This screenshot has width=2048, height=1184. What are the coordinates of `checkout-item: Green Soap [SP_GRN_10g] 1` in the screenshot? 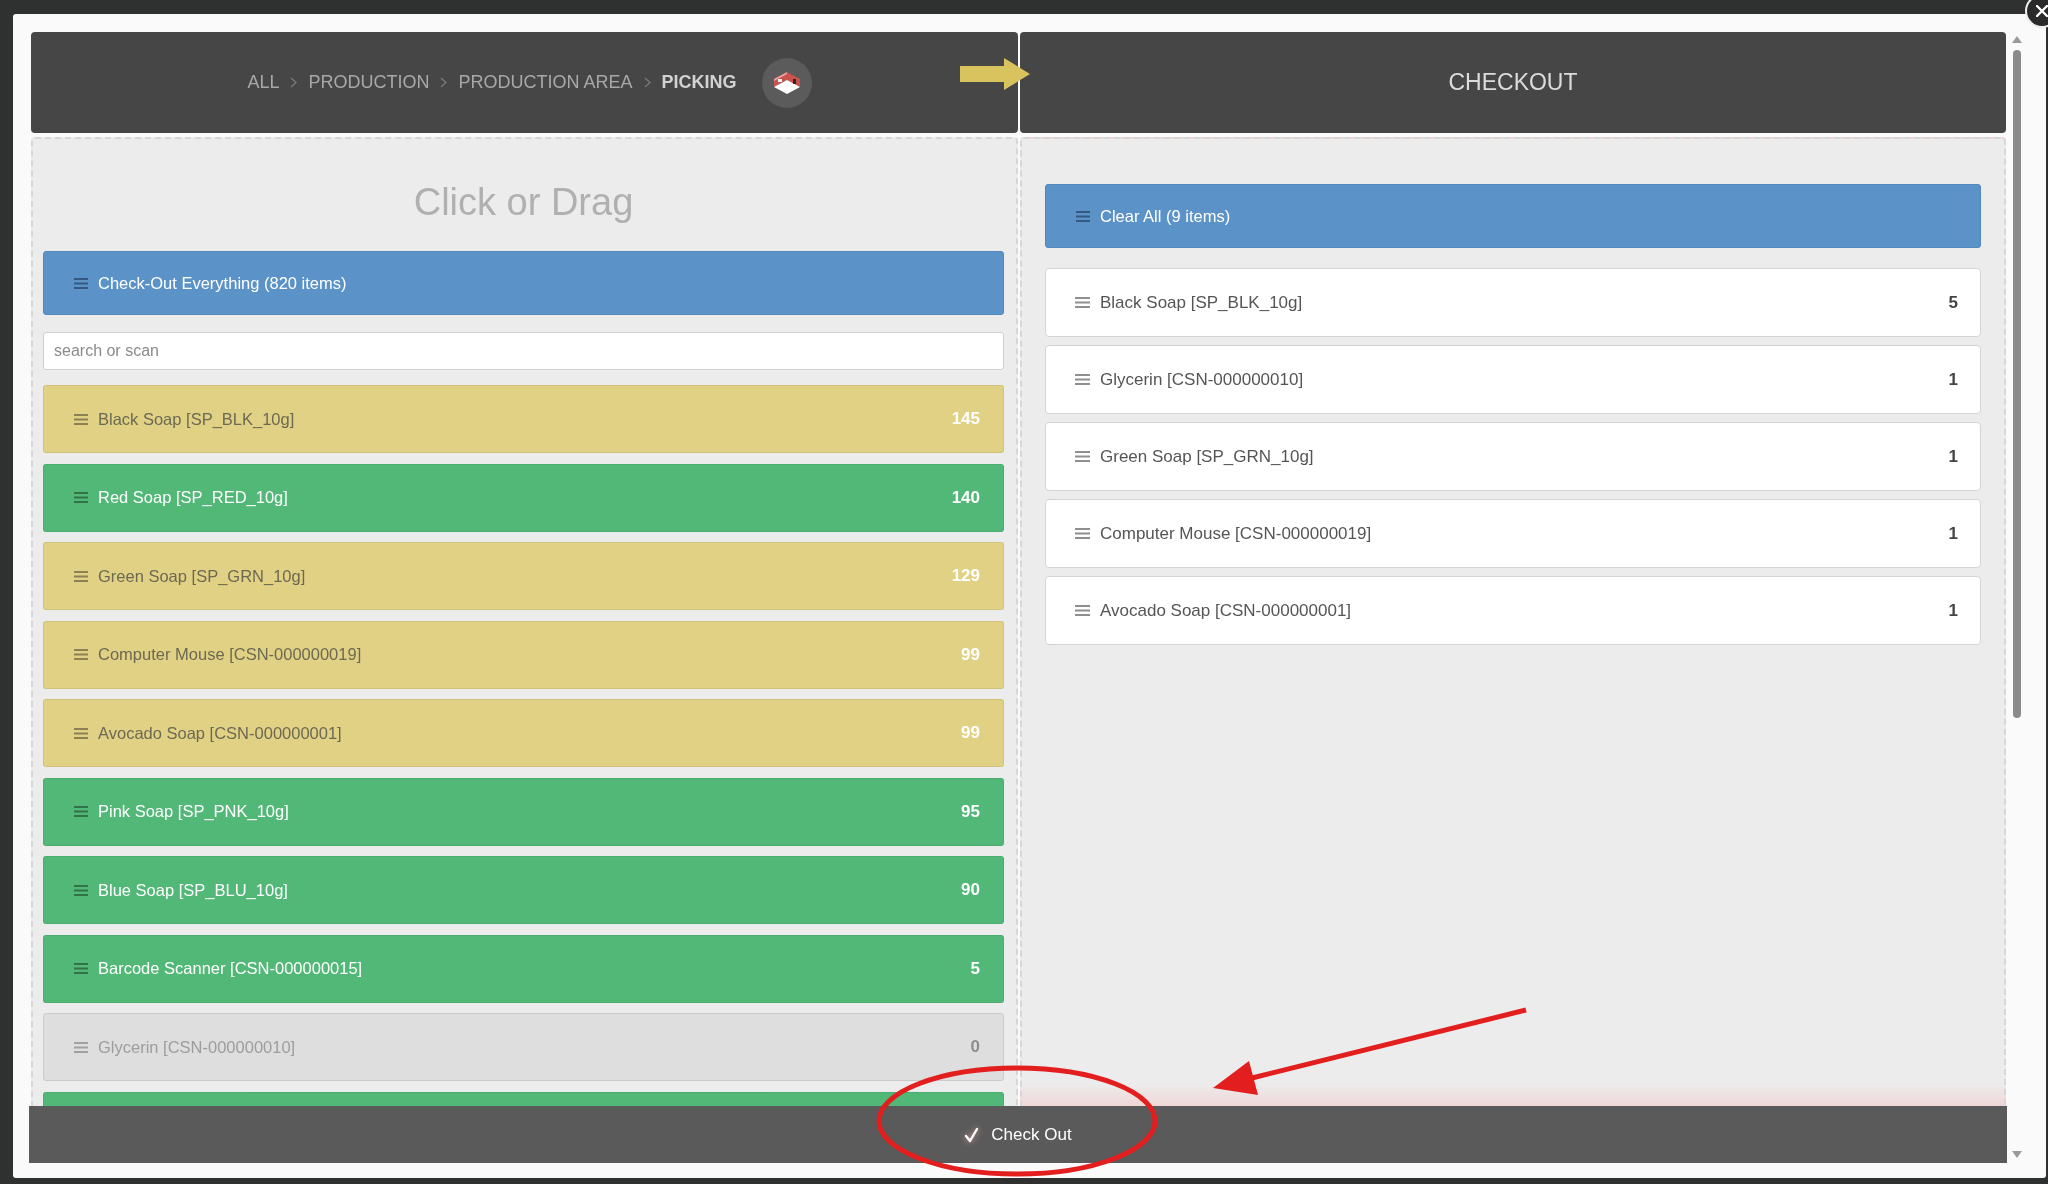 It's located at (1513, 456).